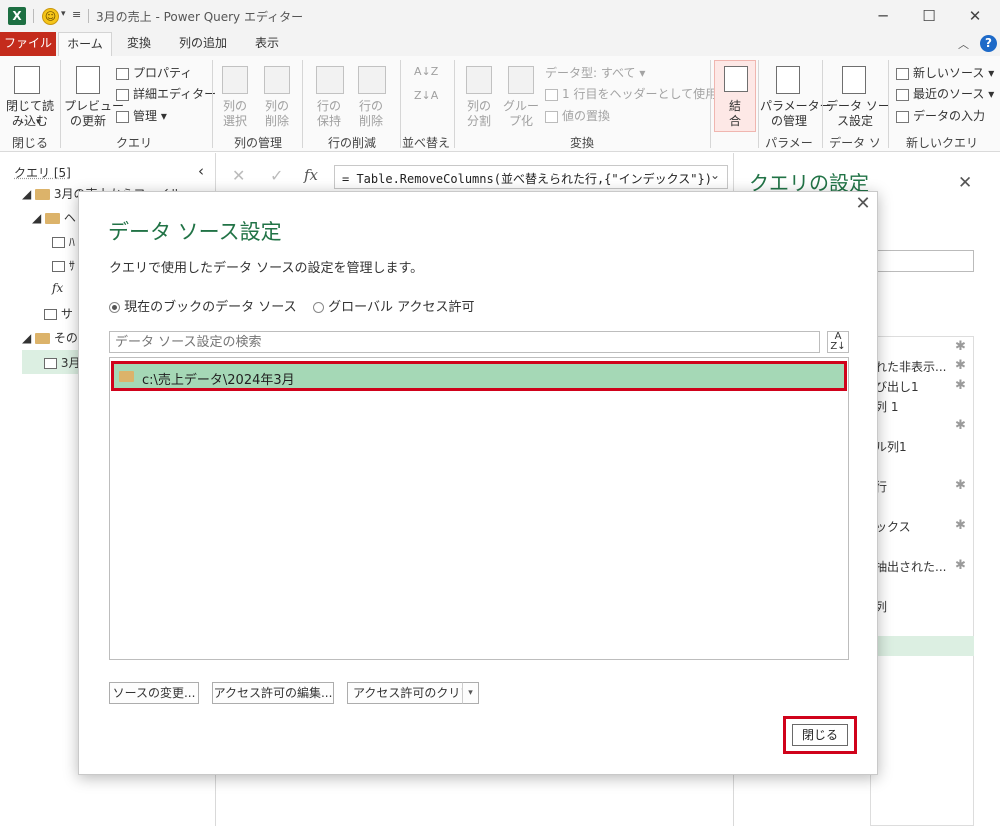  Describe the element at coordinates (929, 16) in the screenshot. I see `maximize-button: ☐` at that location.